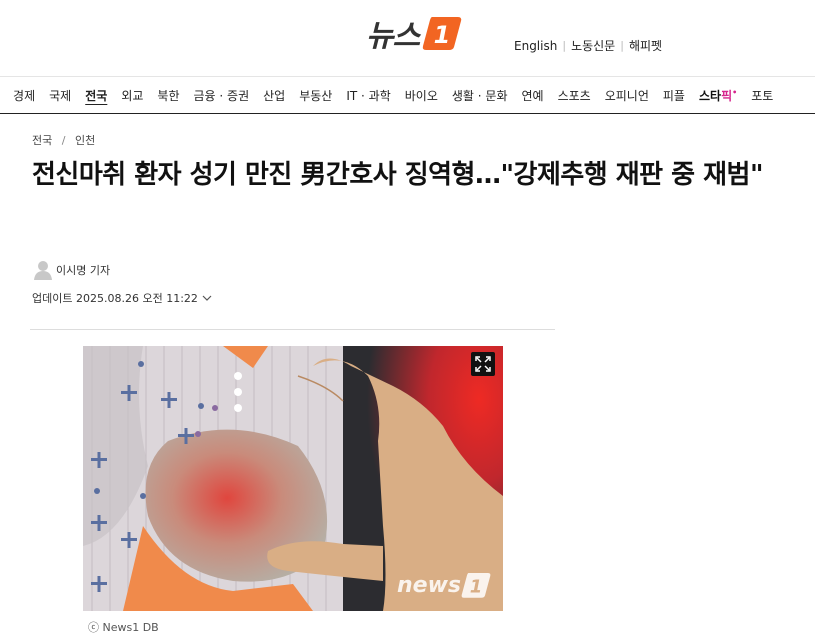 The image size is (815, 639). I want to click on nodong-sinmun-link: 노동신문, so click(593, 45).